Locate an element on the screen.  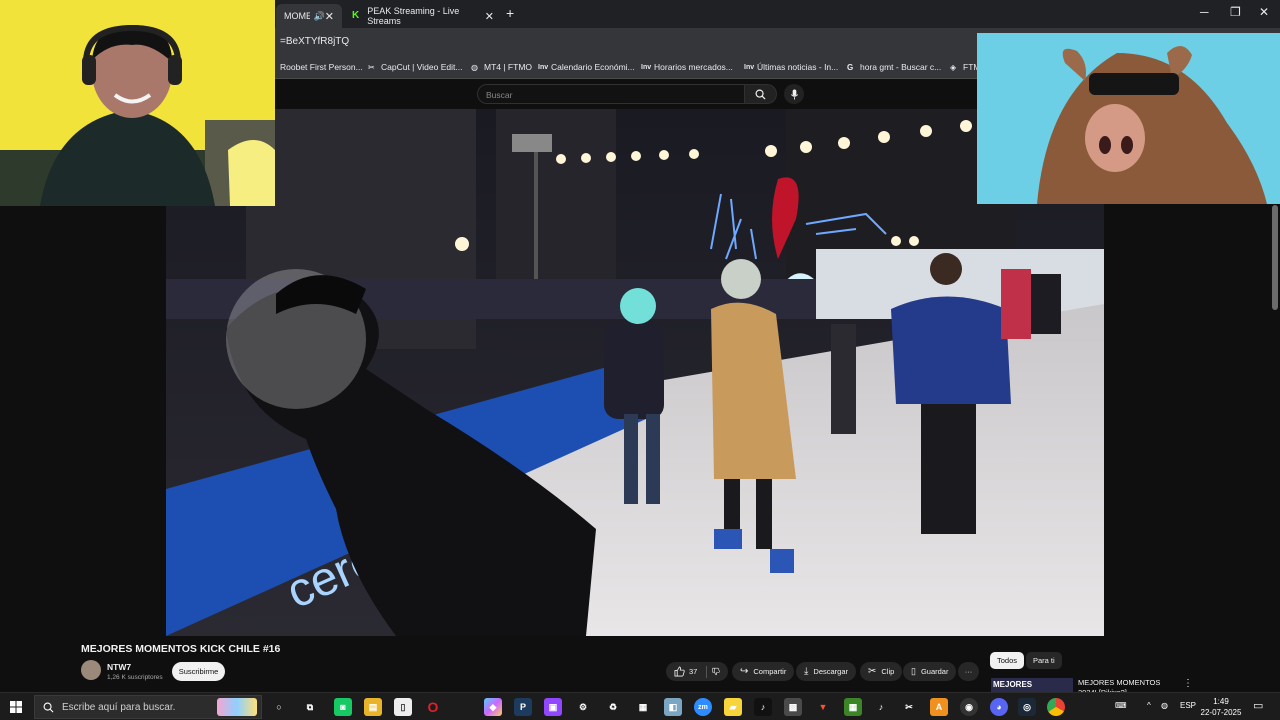
chip-todos: Todos is located at coordinates (1007, 660).